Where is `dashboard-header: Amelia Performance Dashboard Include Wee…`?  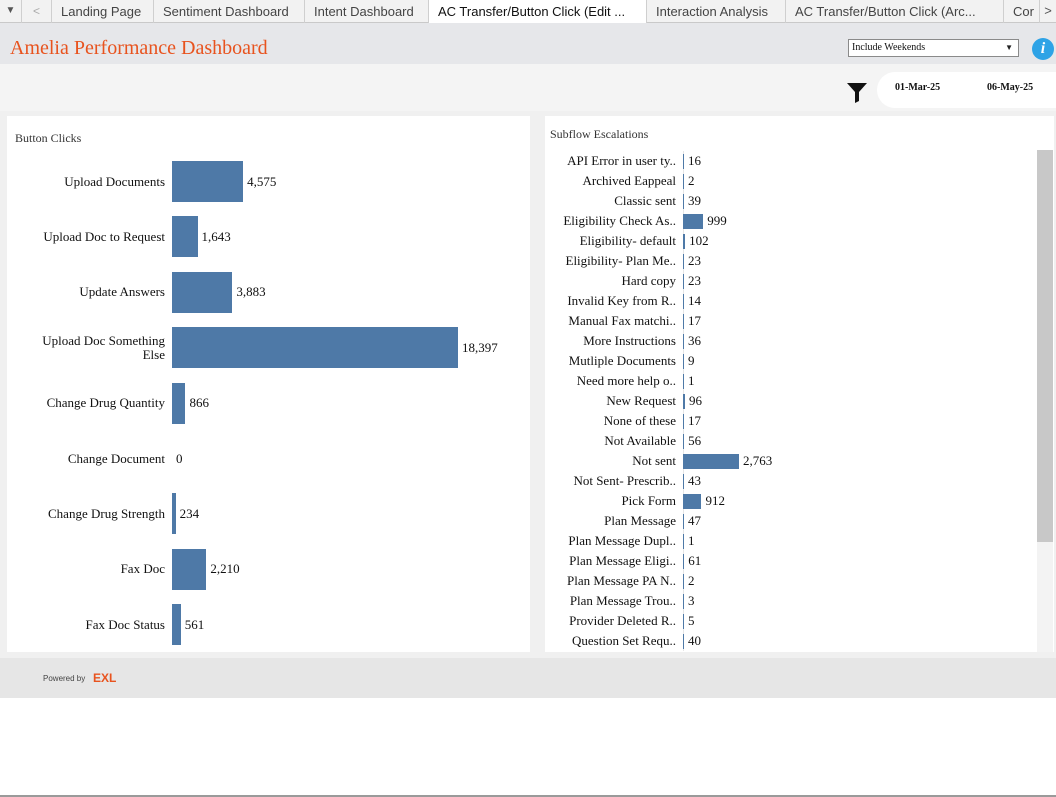
dashboard-header: Amelia Performance Dashboard Include Wee… is located at coordinates (528, 43).